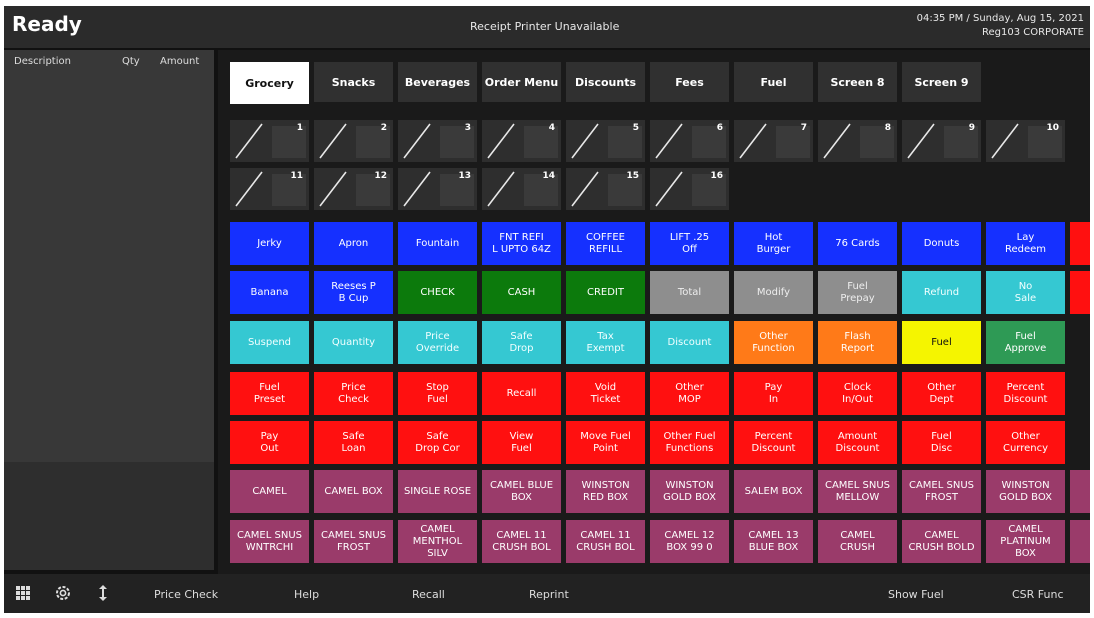 The image size is (1094, 618). What do you see at coordinates (269, 491) in the screenshot?
I see `key-camel: CAMEL` at bounding box center [269, 491].